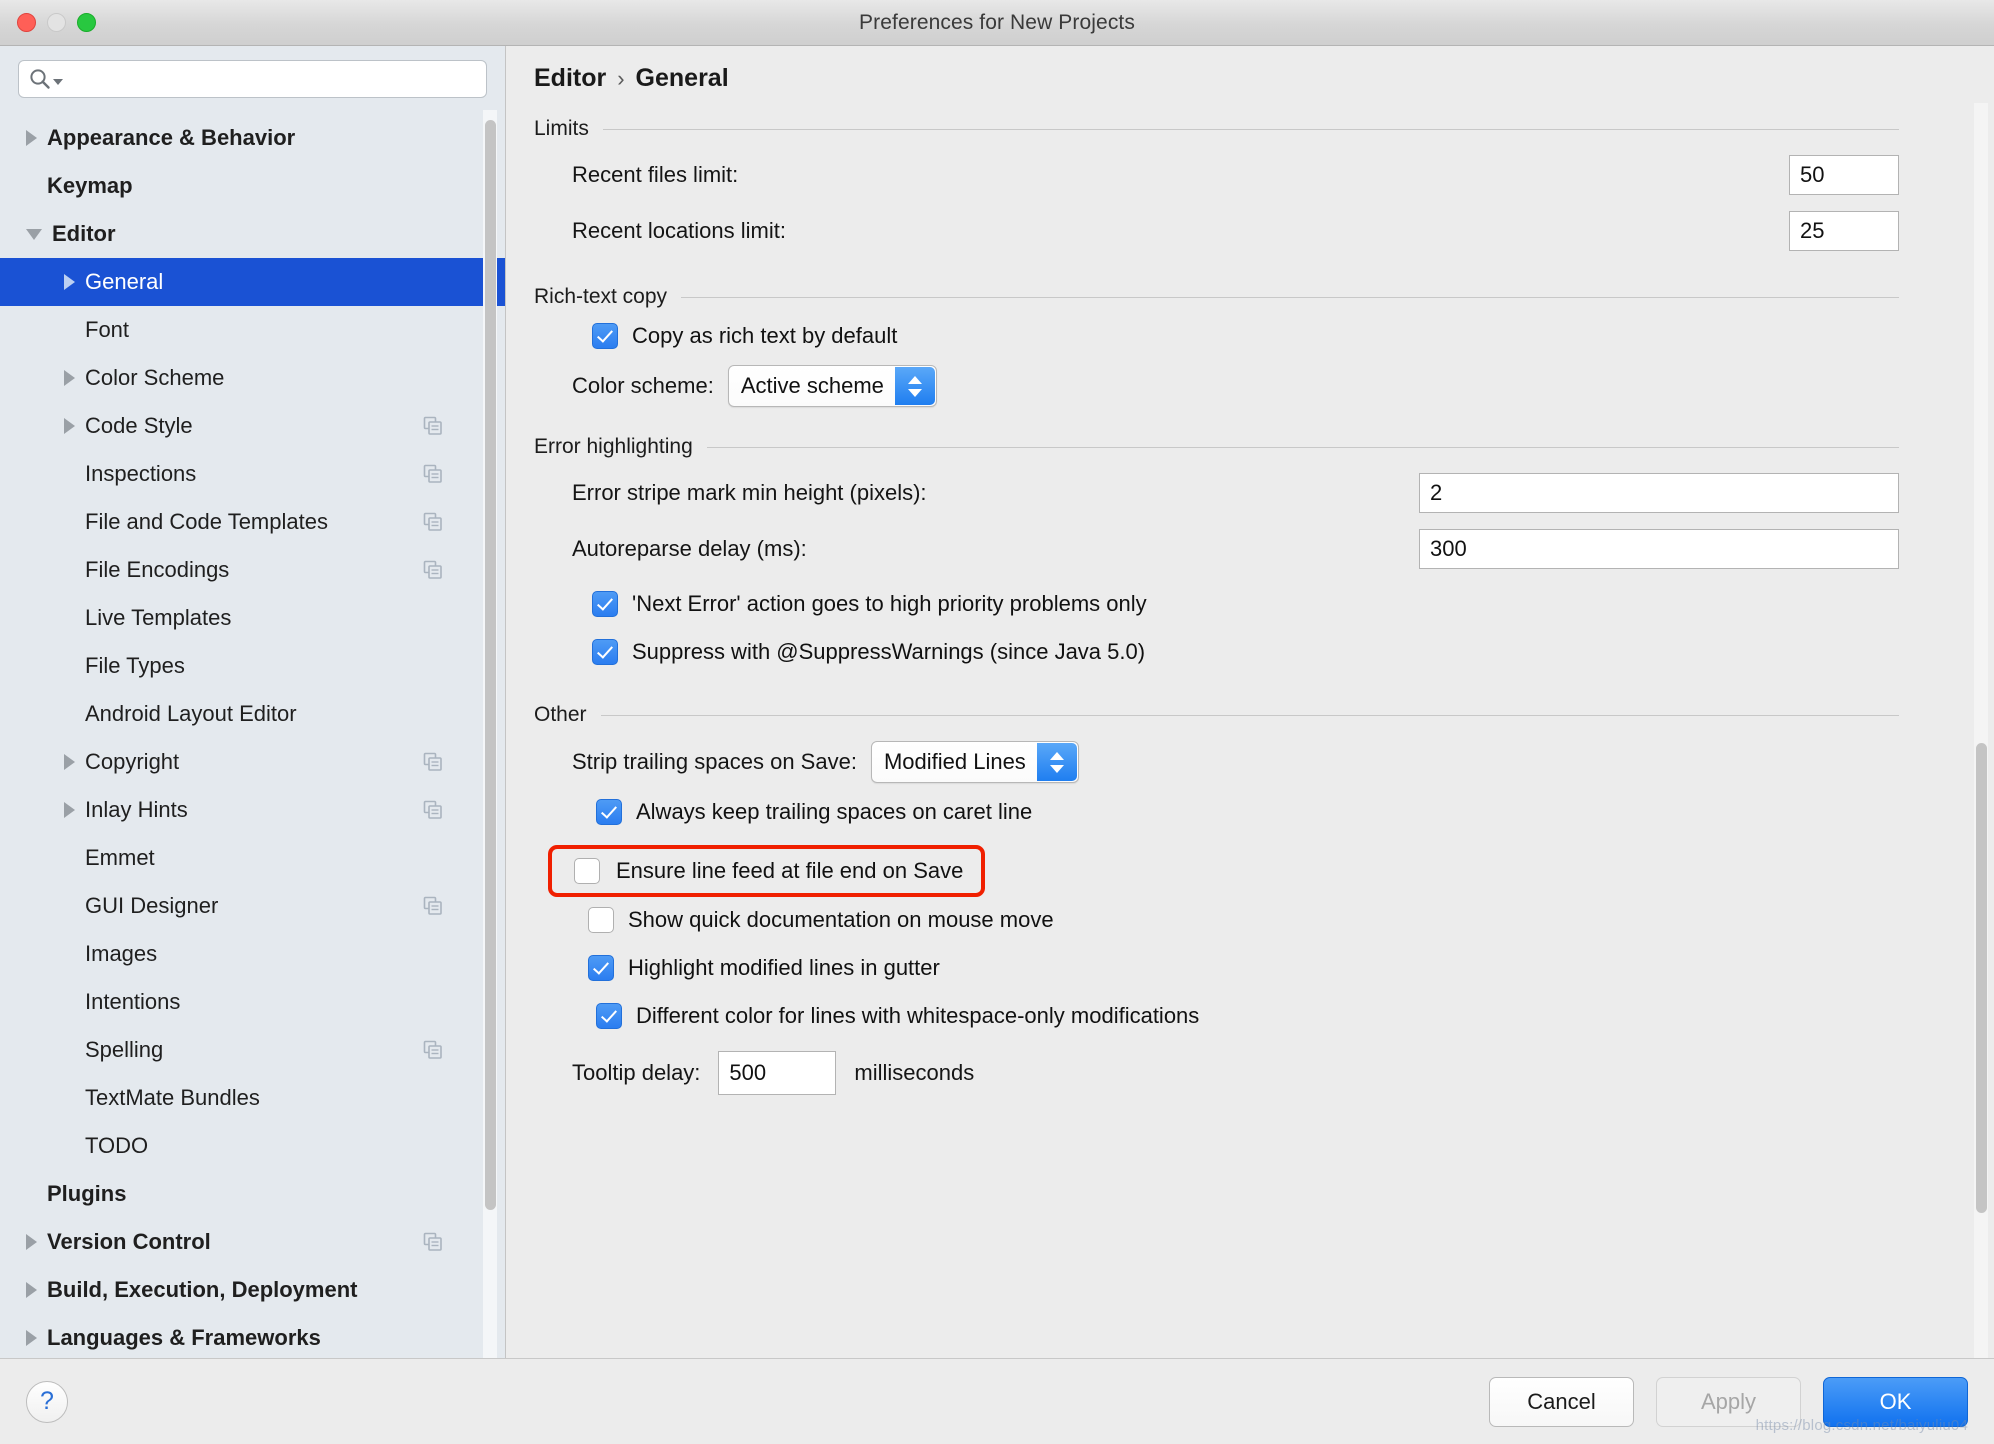  Describe the element at coordinates (252, 954) in the screenshot. I see `sidebar-item-images: Images` at that location.